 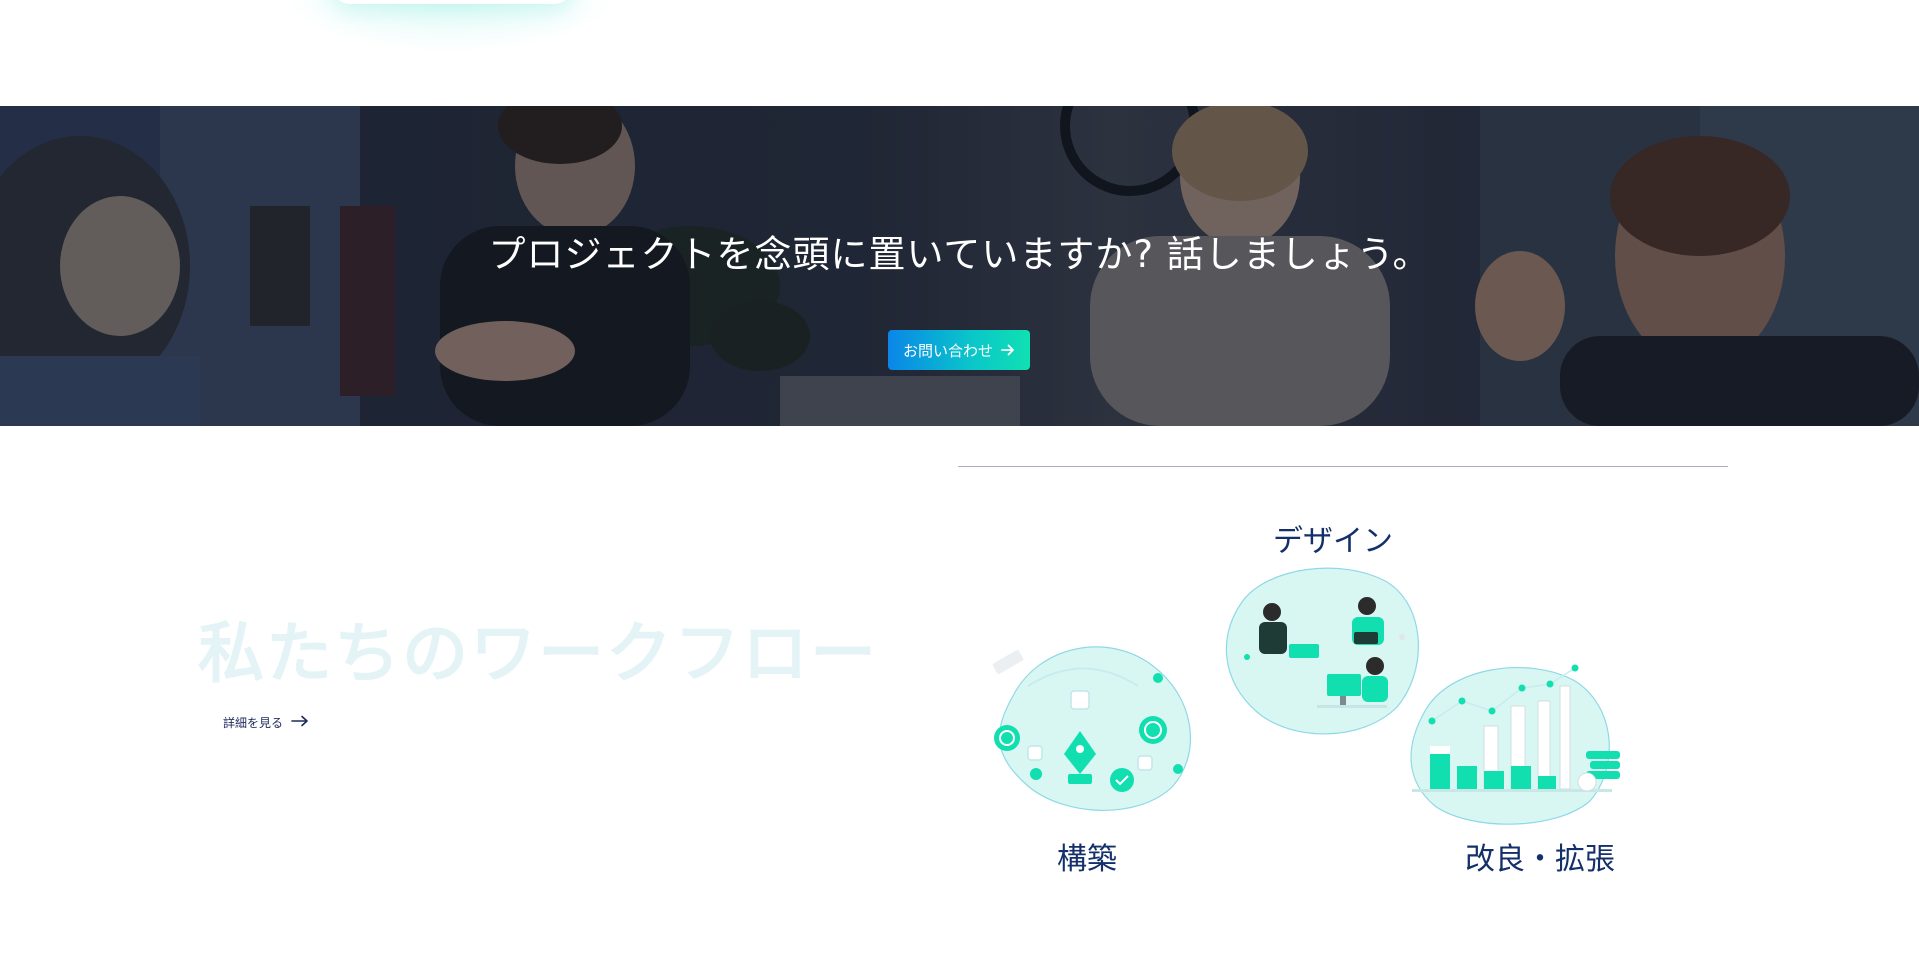 What do you see at coordinates (1515, 744) in the screenshot?
I see `growth-chart-illustration-icon` at bounding box center [1515, 744].